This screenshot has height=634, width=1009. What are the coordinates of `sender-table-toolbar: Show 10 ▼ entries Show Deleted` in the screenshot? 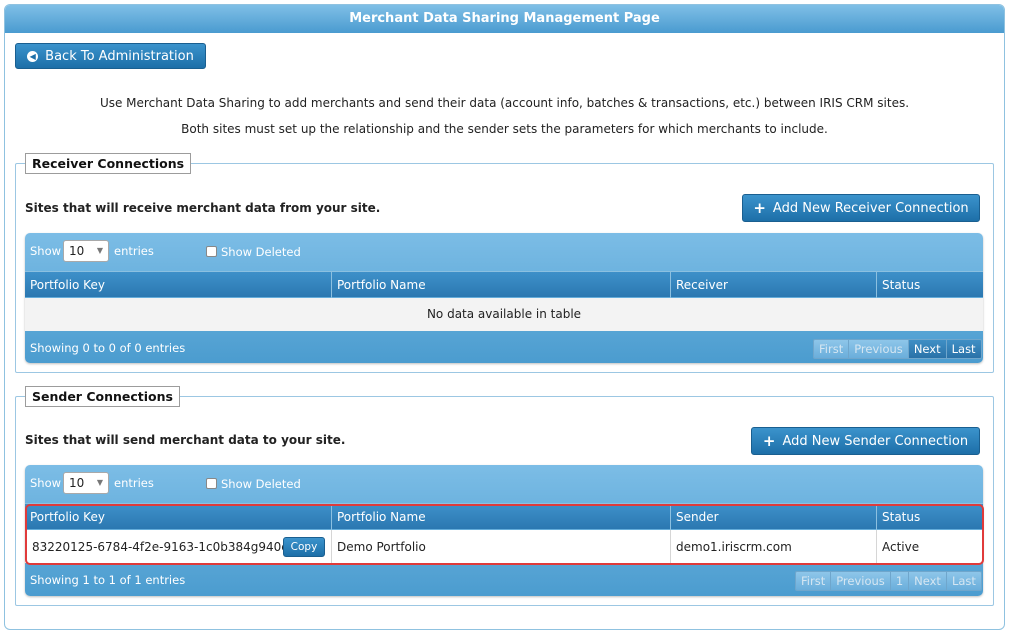 It's located at (504, 484).